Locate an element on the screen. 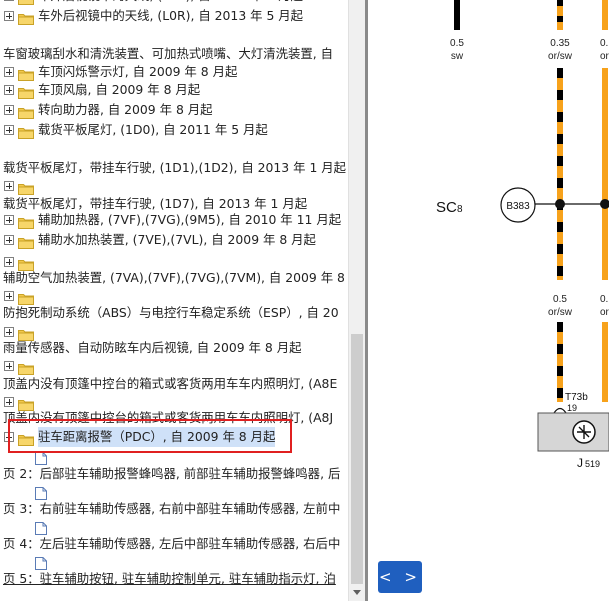 The width and height of the screenshot is (609, 601). tree-row: 车窗玻璃刮水和清洗装置、可加热式喷嘴、大灯清洗装置, 自 is located at coordinates (174, 54).